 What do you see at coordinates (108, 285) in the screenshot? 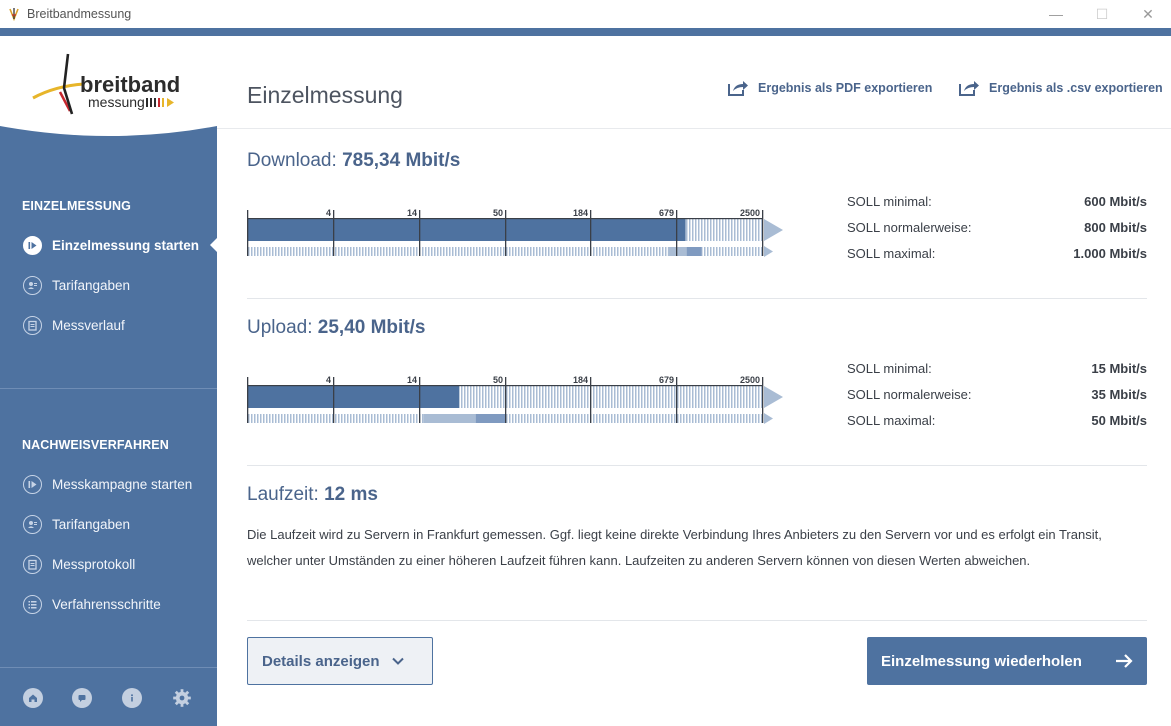
I see `sidebar-item-tarifangaben: Tarifangaben` at bounding box center [108, 285].